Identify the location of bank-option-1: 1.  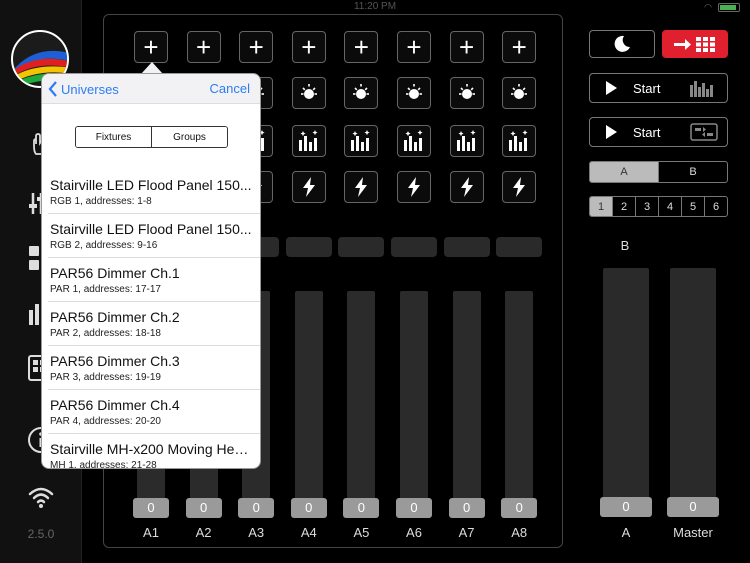
(601, 206).